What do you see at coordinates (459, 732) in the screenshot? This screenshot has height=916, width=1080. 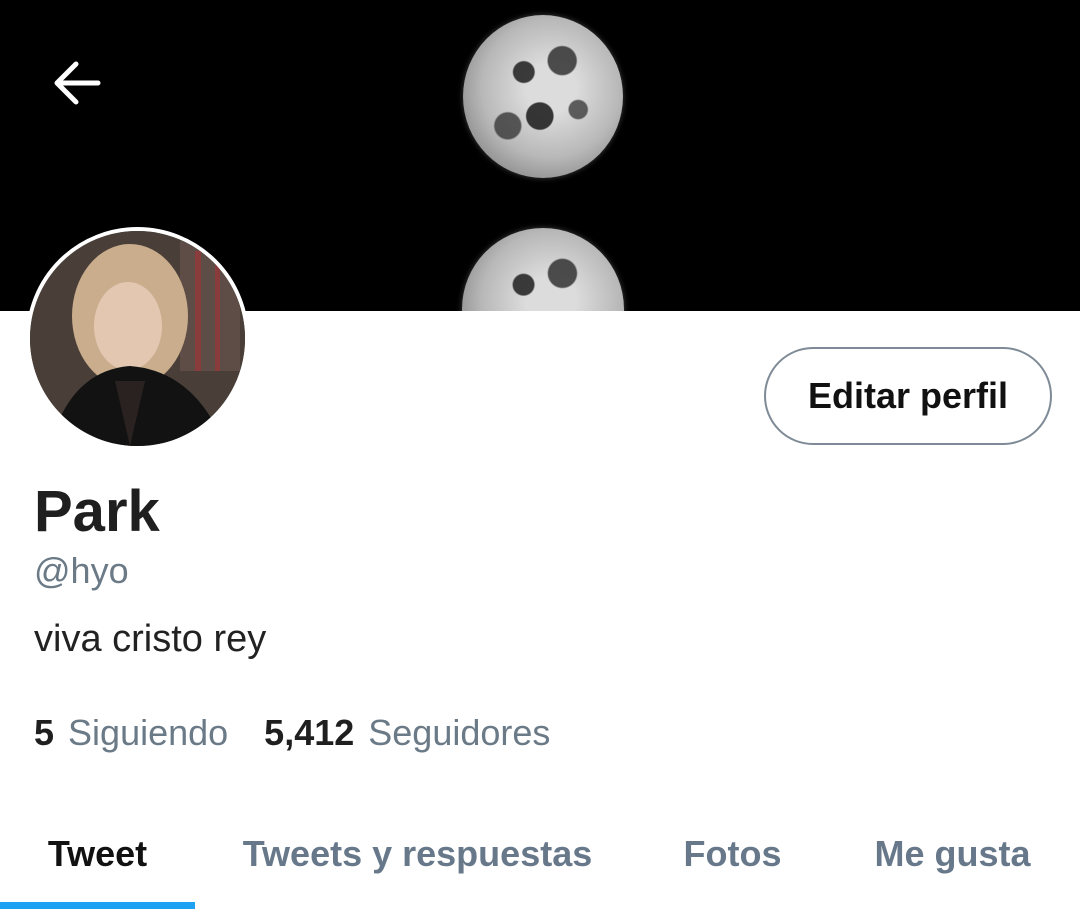 I see `followers-label: Seguidores` at bounding box center [459, 732].